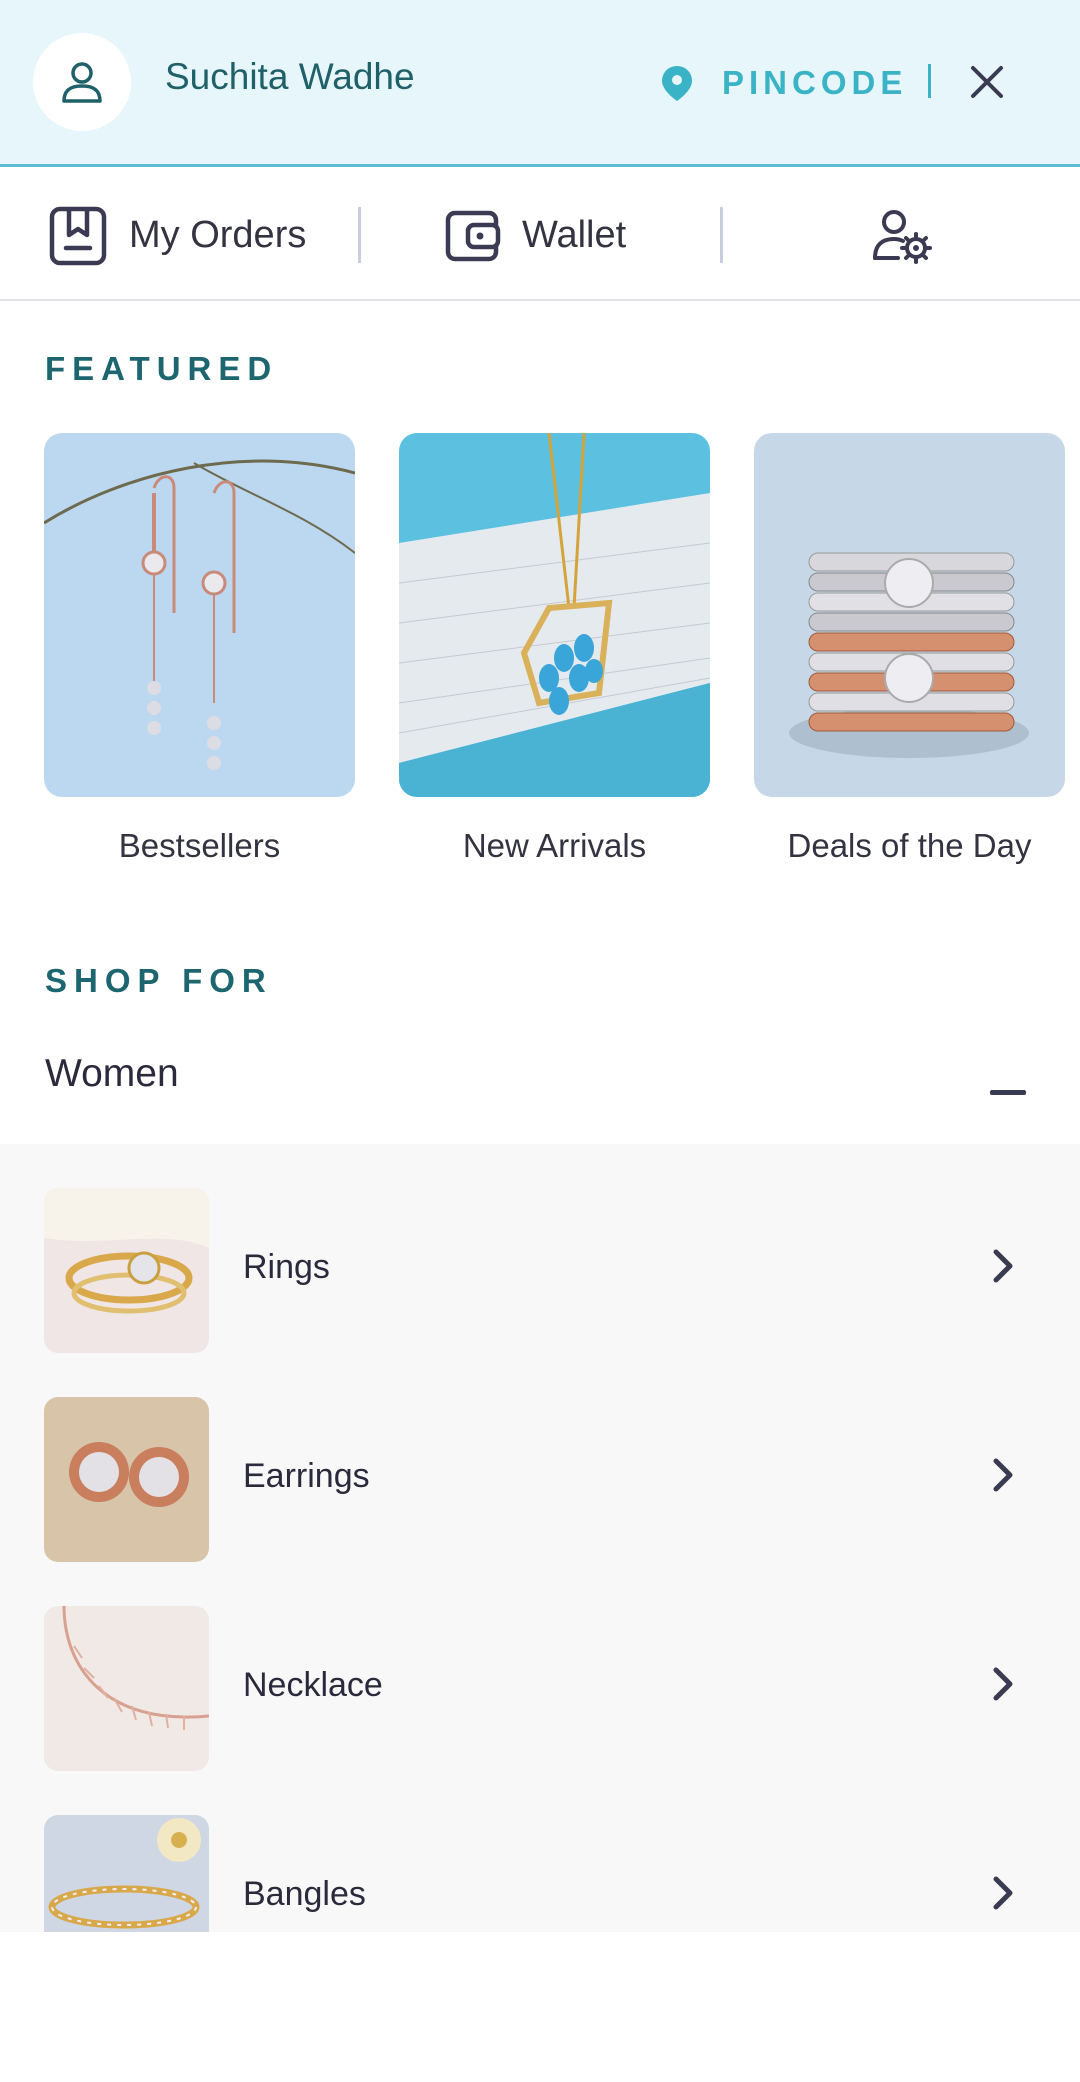 The height and width of the screenshot is (2082, 1080). Describe the element at coordinates (199, 845) in the screenshot. I see `featured-card-label: Bestsellers` at that location.